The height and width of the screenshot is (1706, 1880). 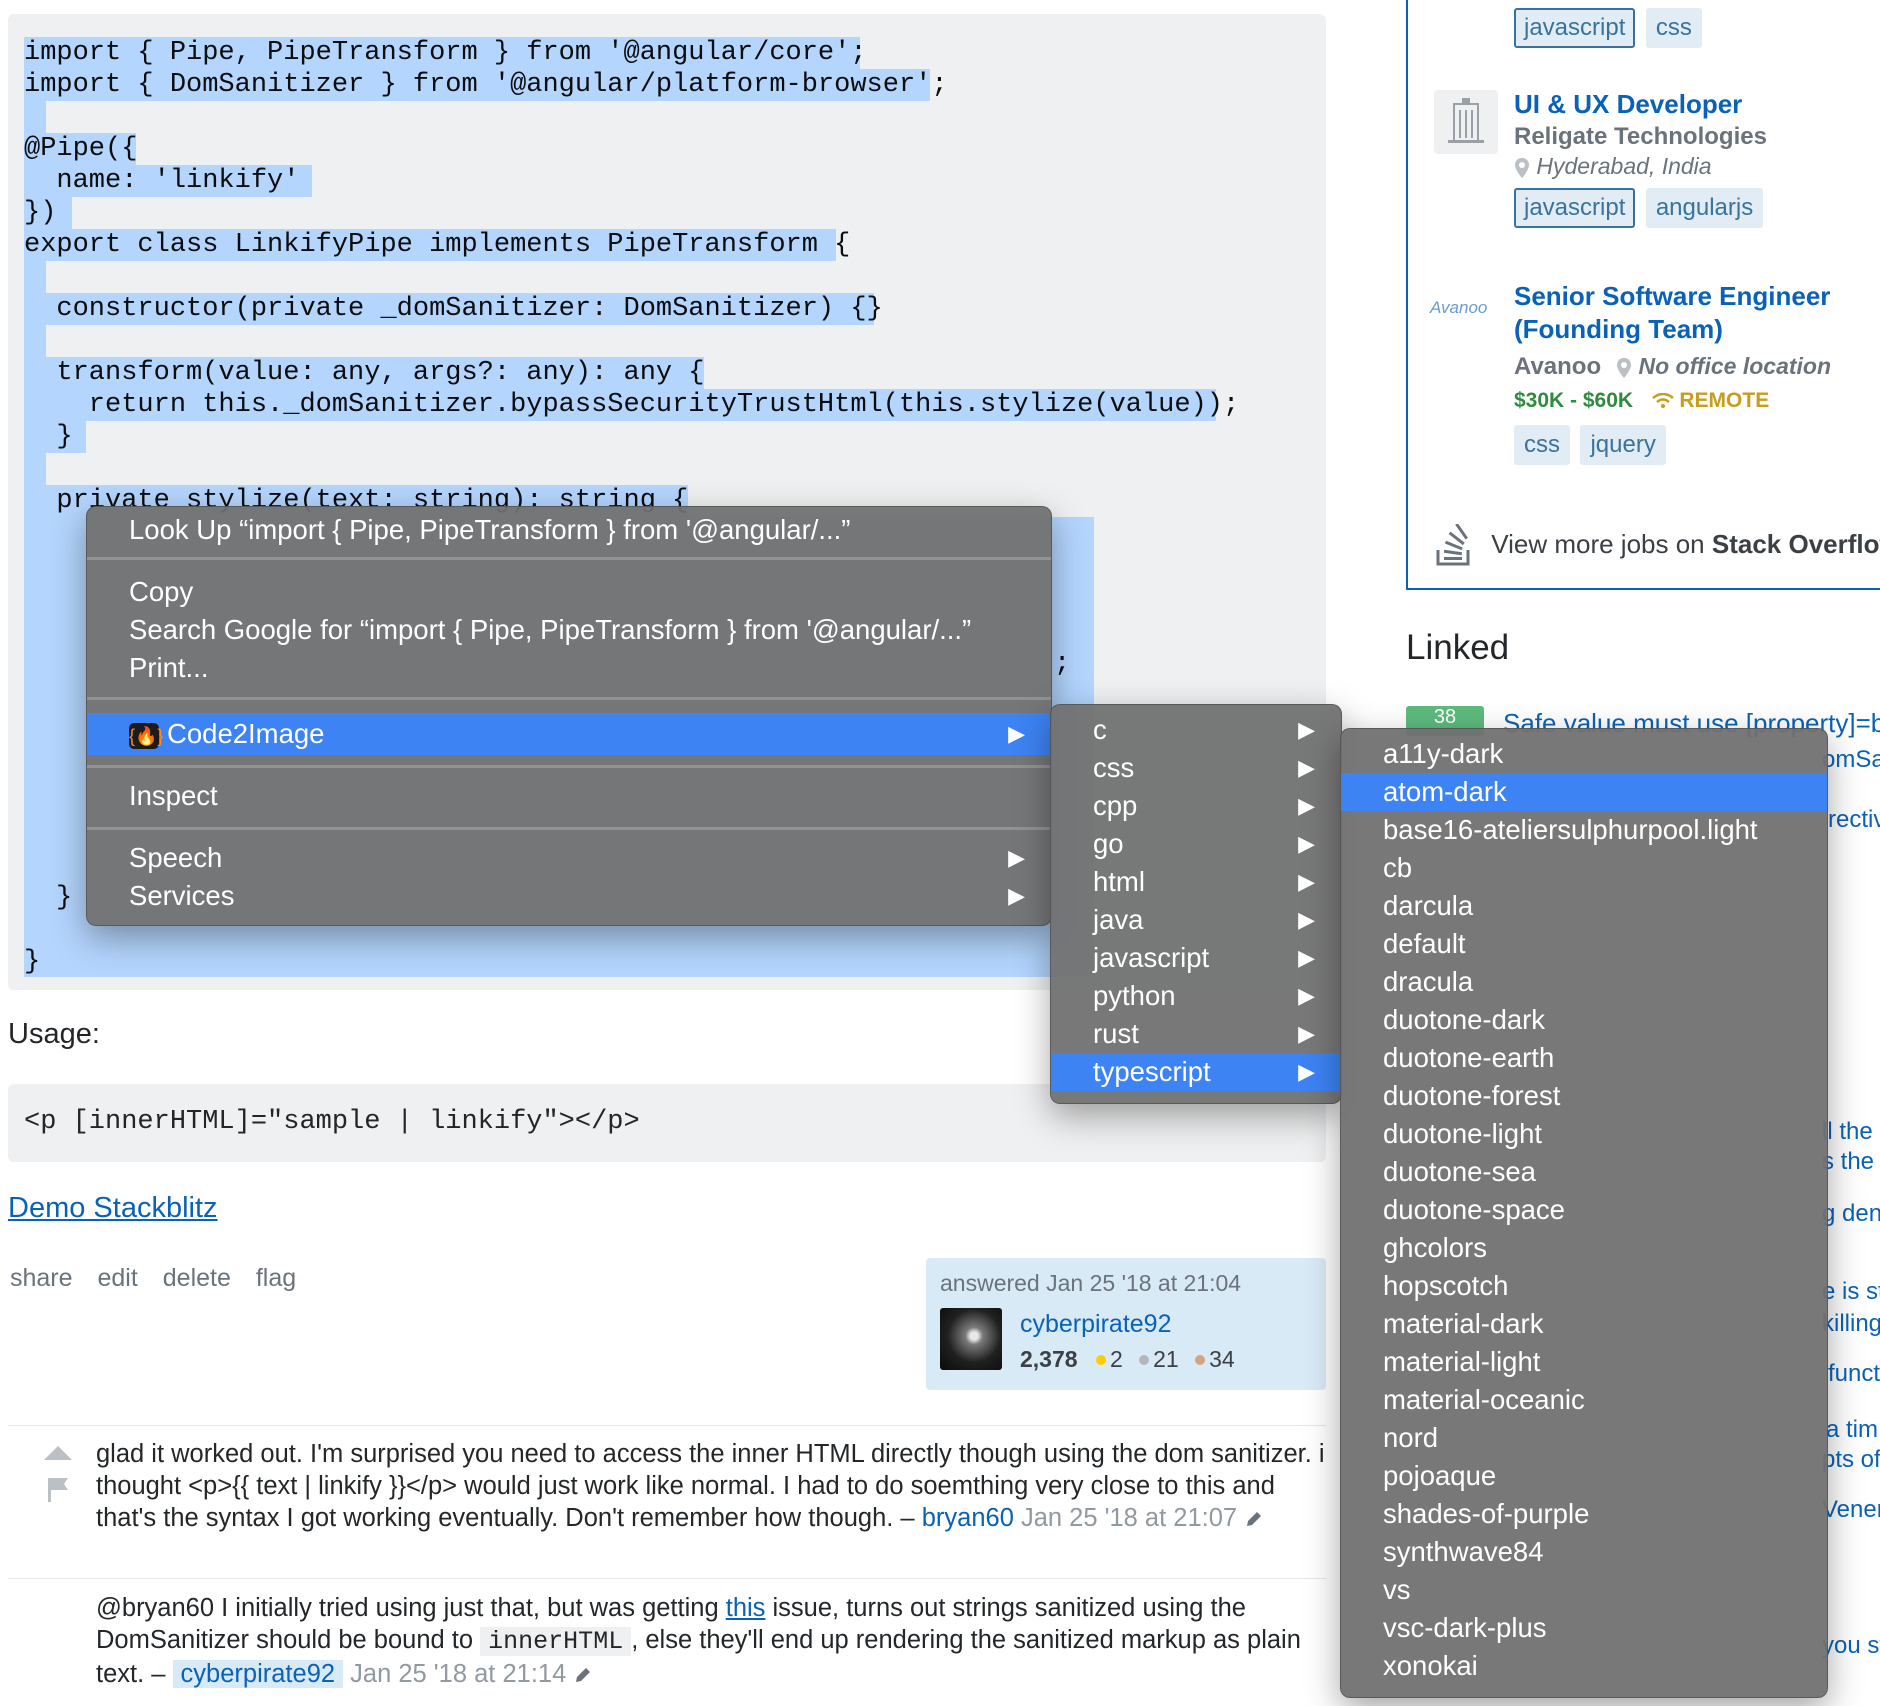 I want to click on view-more-jobs-link: View more jobs on Stack Overflow, so click(x=1657, y=545).